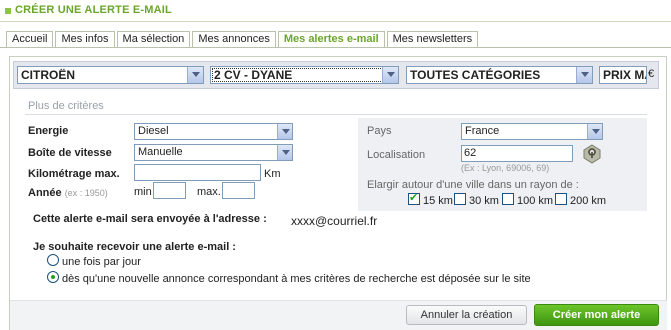  What do you see at coordinates (53, 260) in the screenshot?
I see `frequency-daily-radio` at bounding box center [53, 260].